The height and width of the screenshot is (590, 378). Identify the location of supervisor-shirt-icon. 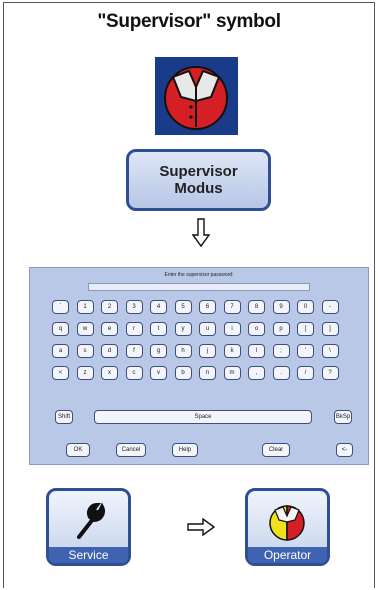
(196, 98).